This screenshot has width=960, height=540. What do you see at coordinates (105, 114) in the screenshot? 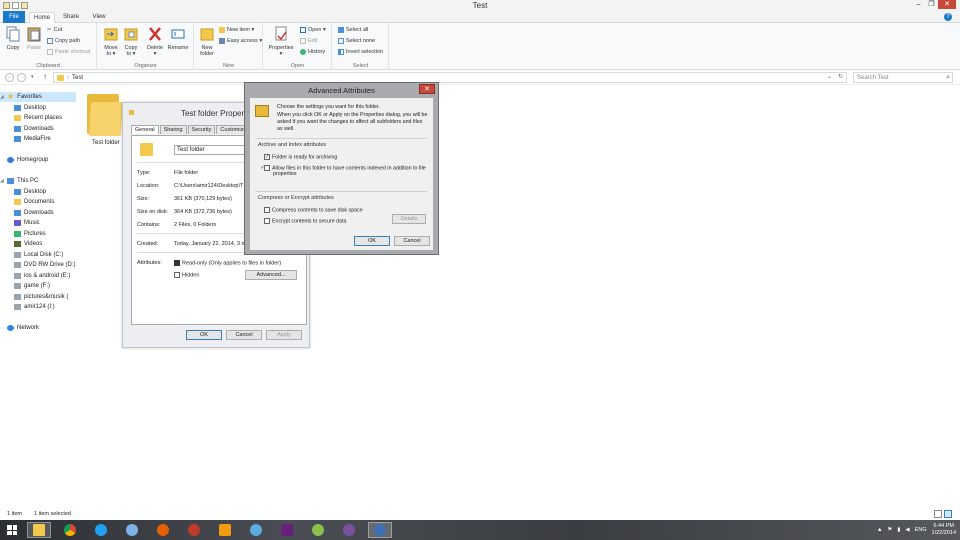
I see `test-folder-icon` at bounding box center [105, 114].